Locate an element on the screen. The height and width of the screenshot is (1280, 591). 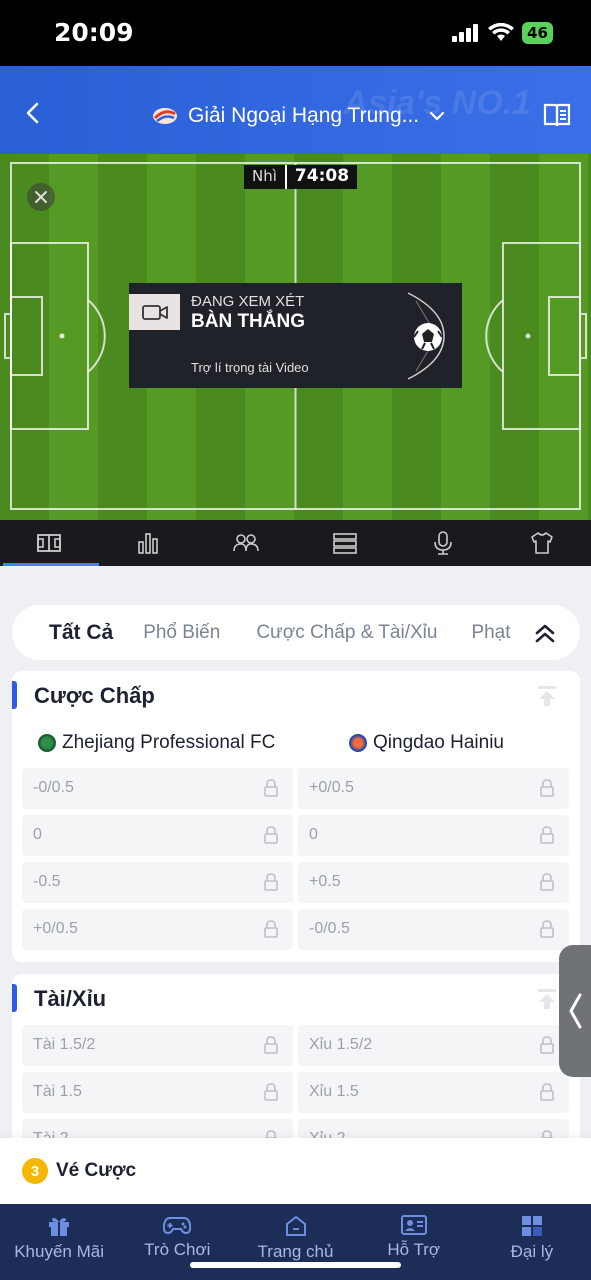
agent-grid-icon is located at coordinates (531, 1226).